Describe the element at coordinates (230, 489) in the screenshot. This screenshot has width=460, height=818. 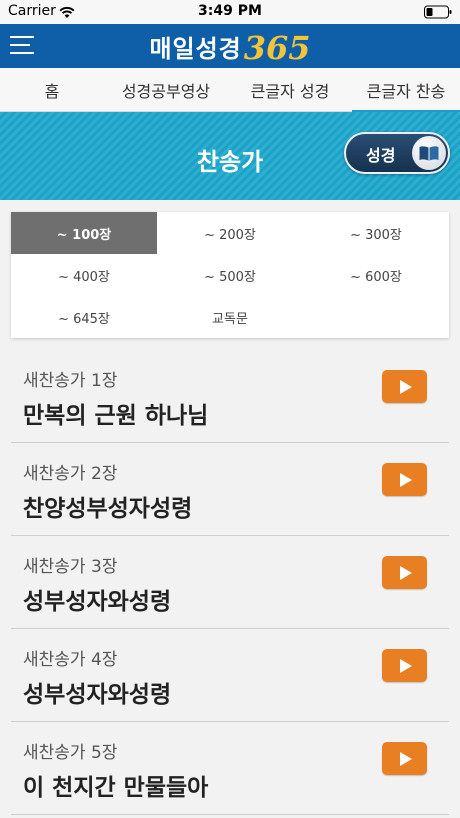
I see `list-item: 새찬송가 2장 찬양성부성자성령` at that location.